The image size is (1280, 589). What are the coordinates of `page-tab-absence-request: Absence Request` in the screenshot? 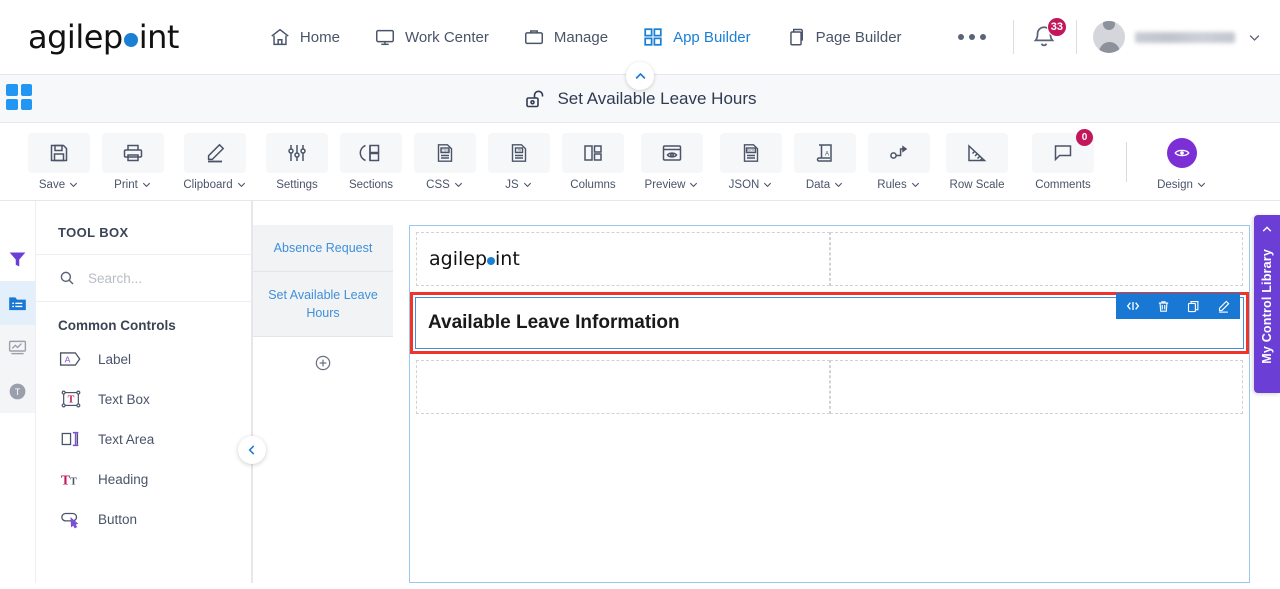 It's located at (323, 249).